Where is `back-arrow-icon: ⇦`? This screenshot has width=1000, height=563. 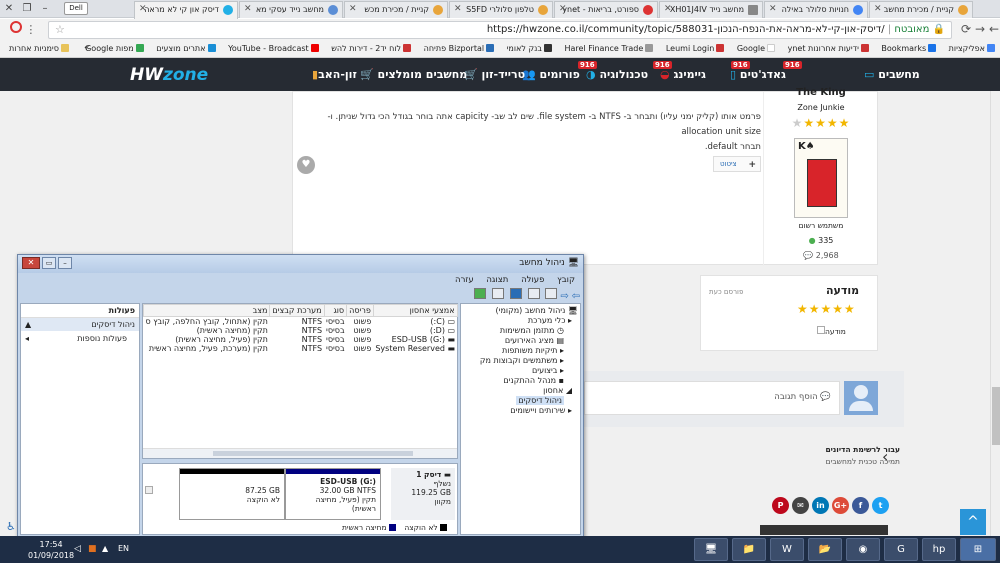 back-arrow-icon: ⇦ is located at coordinates (576, 296).